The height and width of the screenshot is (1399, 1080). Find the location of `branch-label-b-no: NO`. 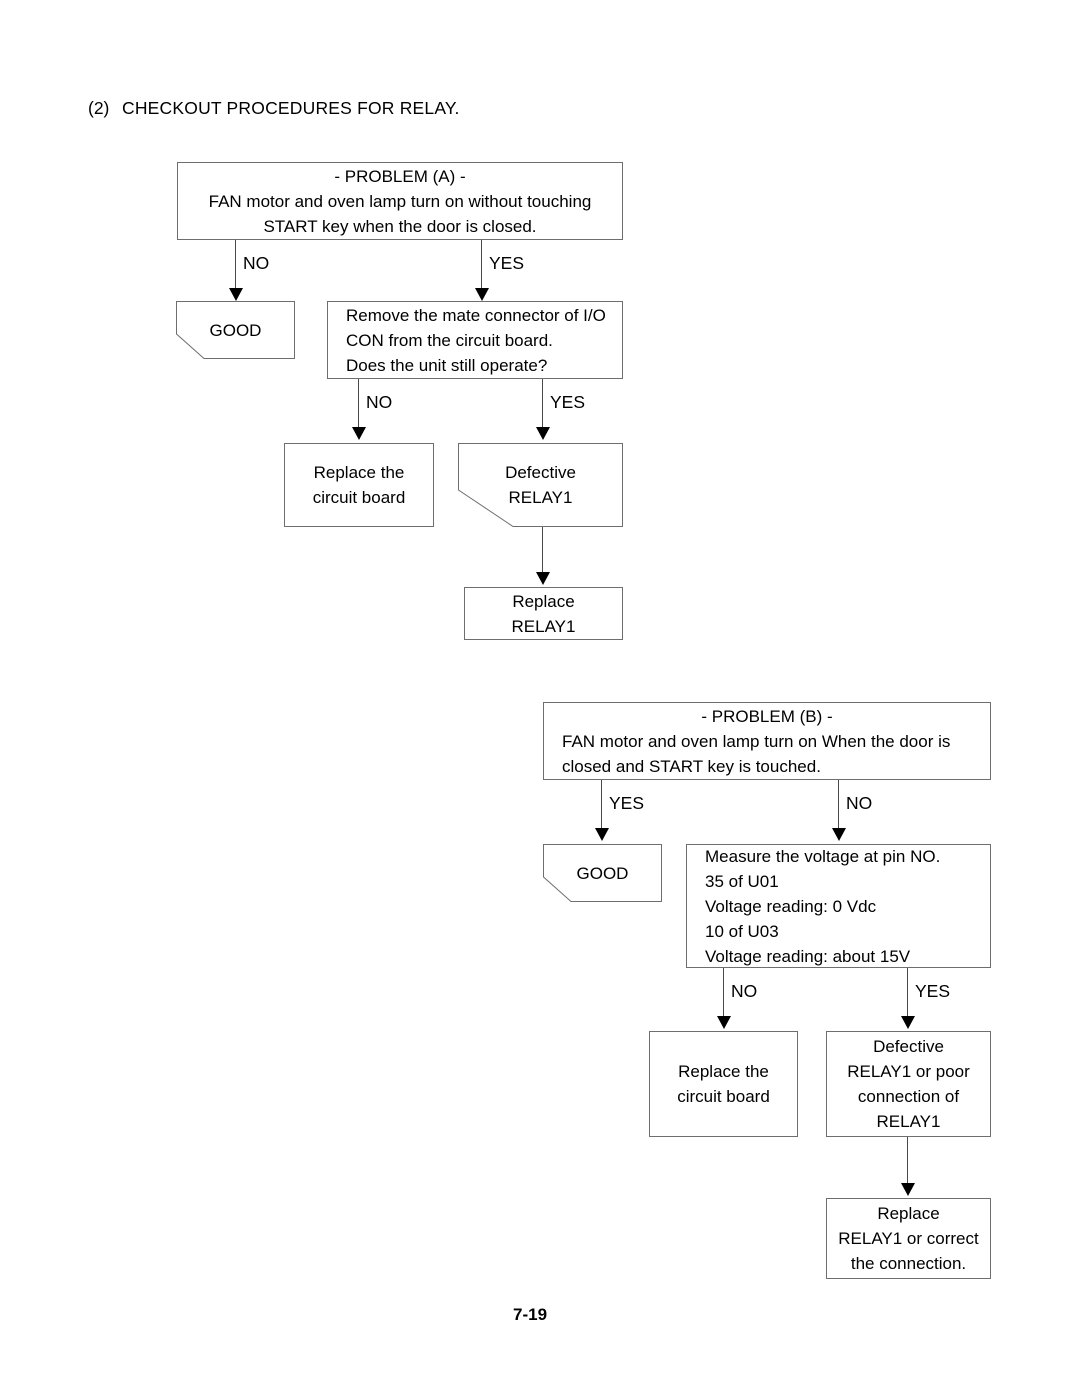

branch-label-b-no: NO is located at coordinates (859, 803).